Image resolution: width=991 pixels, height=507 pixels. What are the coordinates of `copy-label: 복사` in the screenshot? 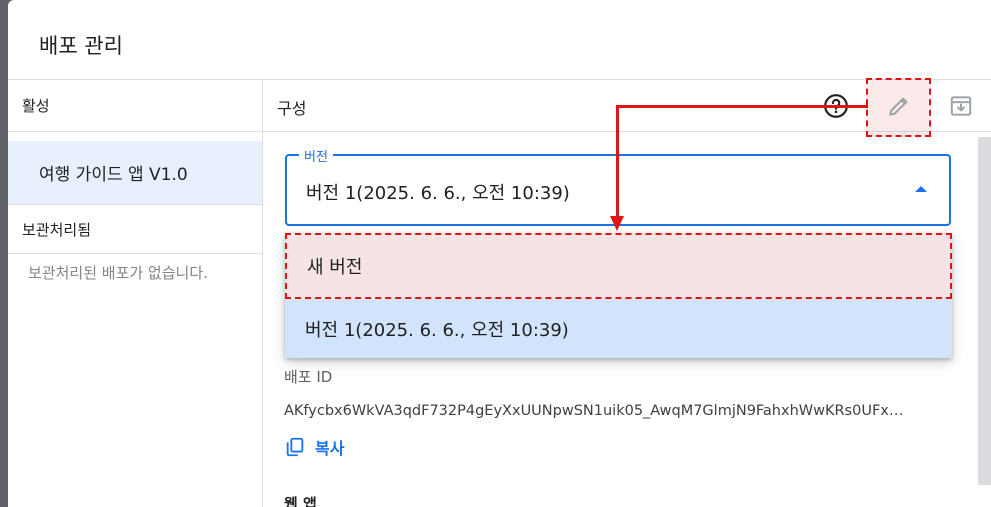 It's located at (330, 448).